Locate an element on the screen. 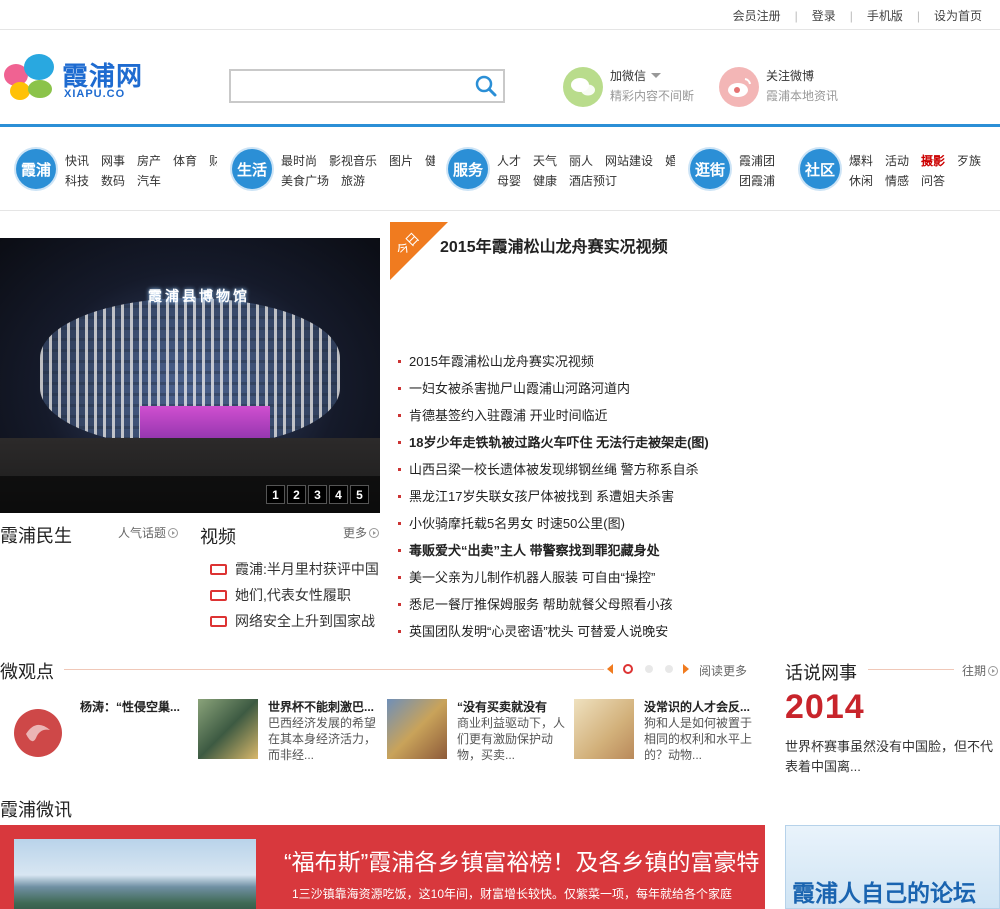 The image size is (1000, 909). nav-link: 霞浦团 is located at coordinates (757, 161).